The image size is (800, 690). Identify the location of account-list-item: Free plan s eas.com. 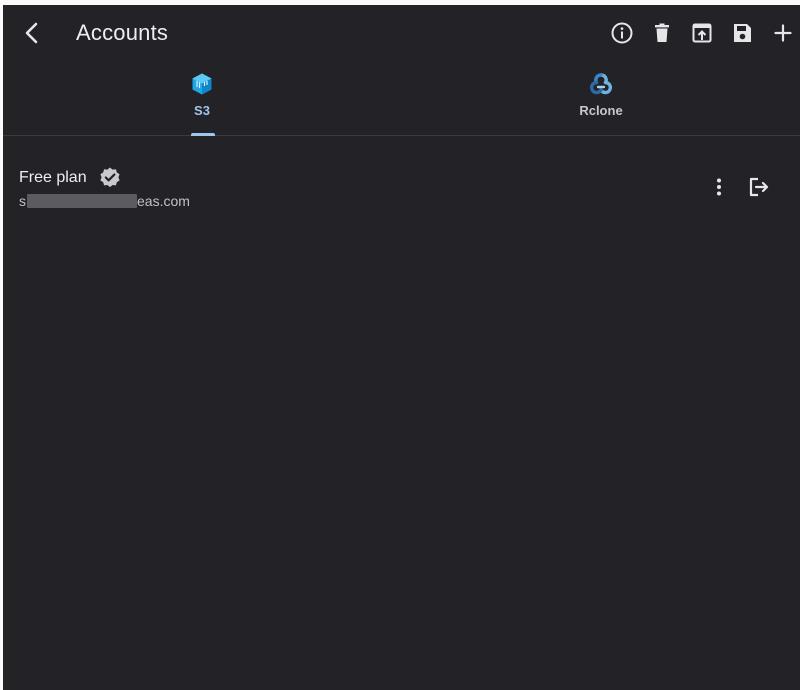
(401, 189).